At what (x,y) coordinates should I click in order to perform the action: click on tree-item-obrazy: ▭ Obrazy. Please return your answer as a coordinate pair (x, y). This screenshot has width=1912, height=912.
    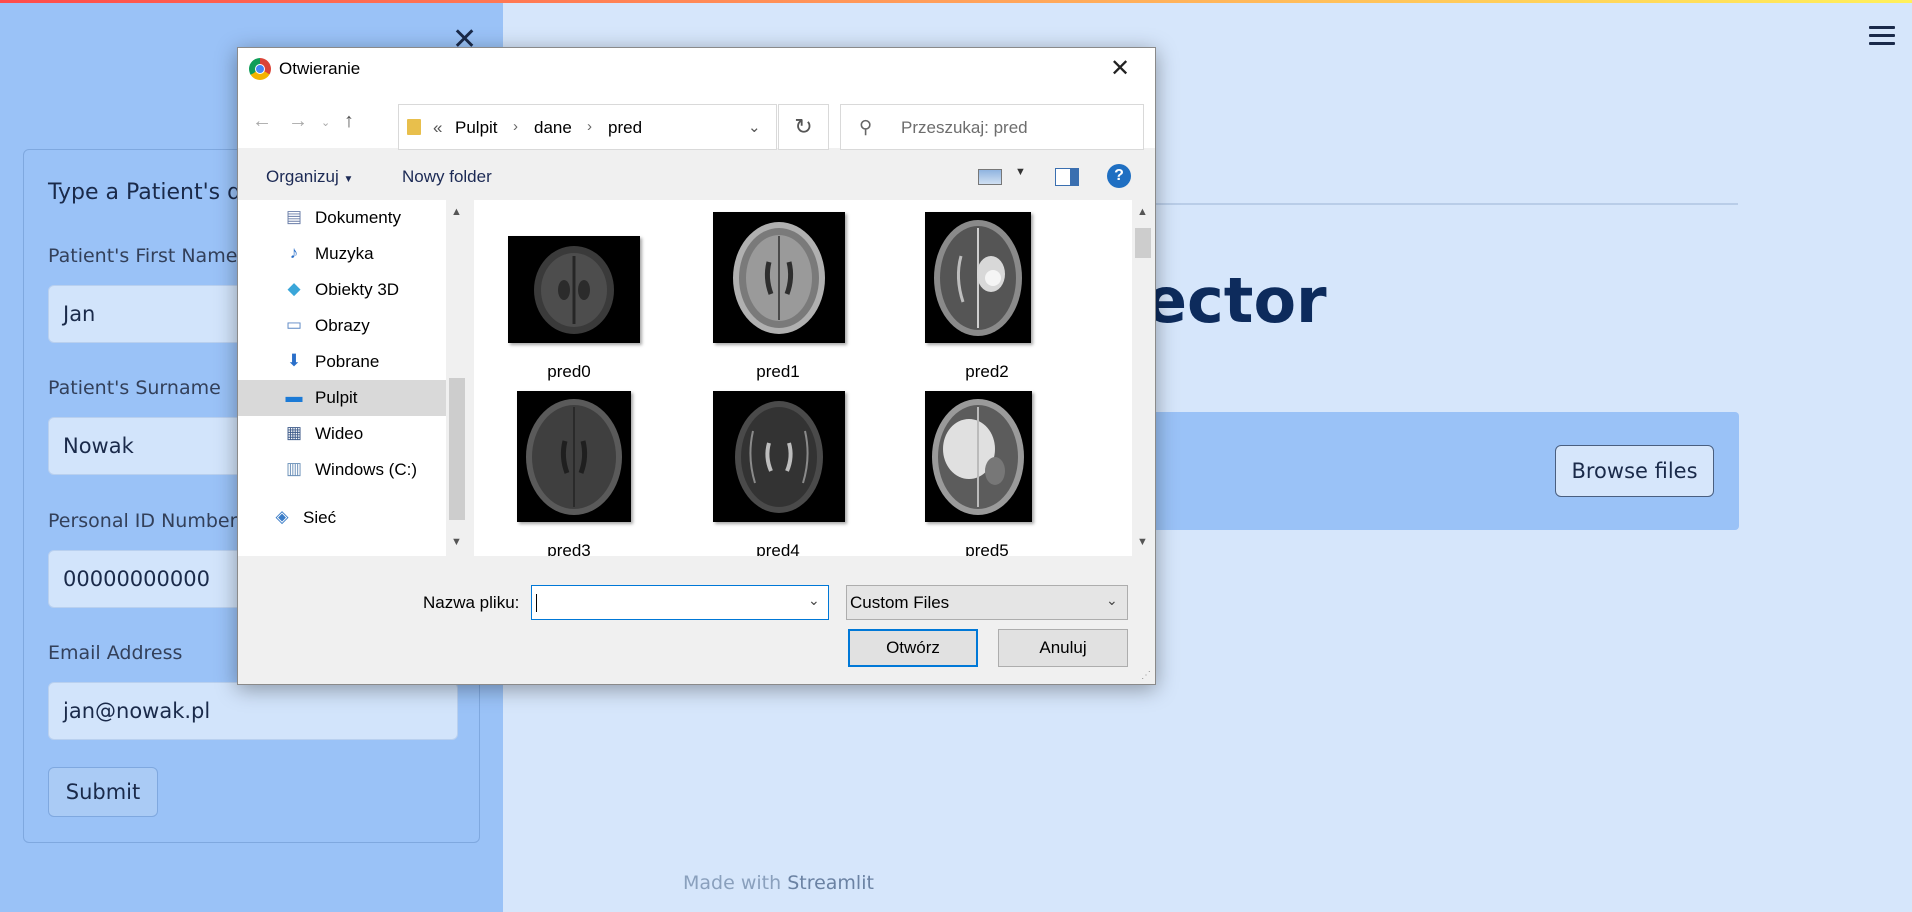
    Looking at the image, I should click on (342, 326).